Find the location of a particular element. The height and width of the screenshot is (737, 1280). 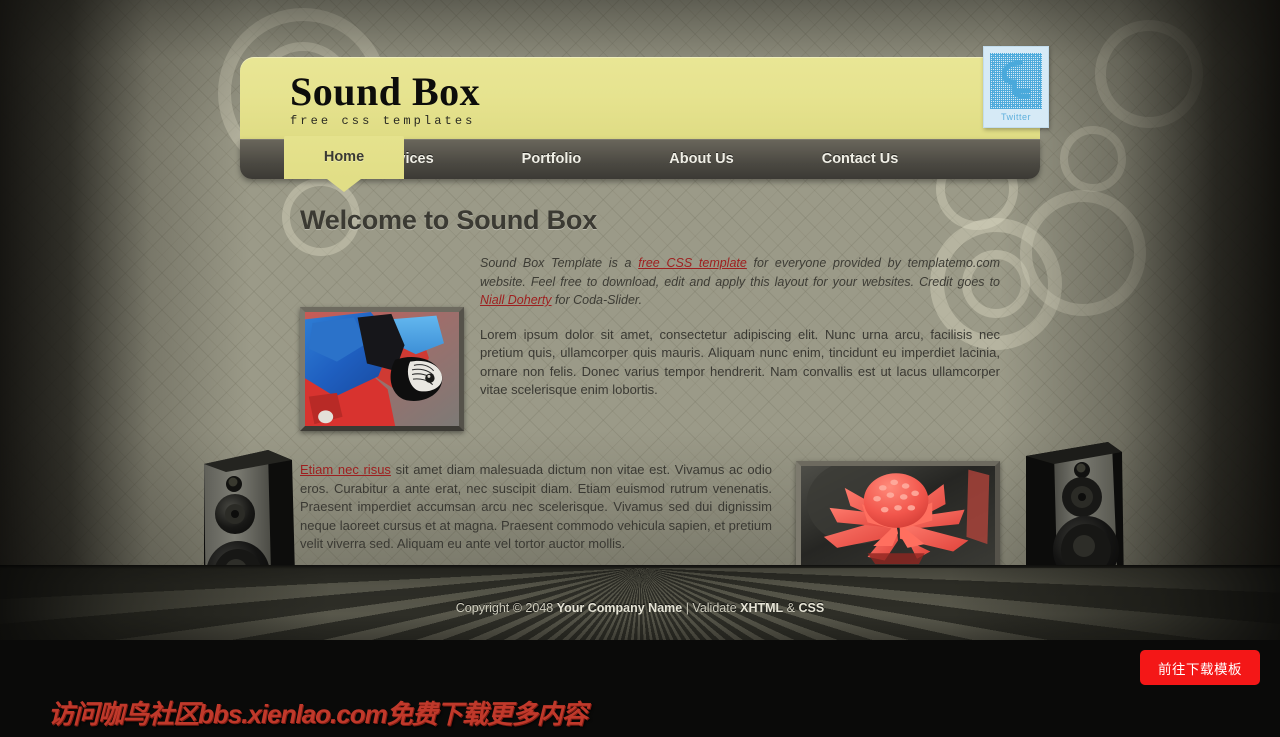

footer-amp: & is located at coordinates (791, 608).